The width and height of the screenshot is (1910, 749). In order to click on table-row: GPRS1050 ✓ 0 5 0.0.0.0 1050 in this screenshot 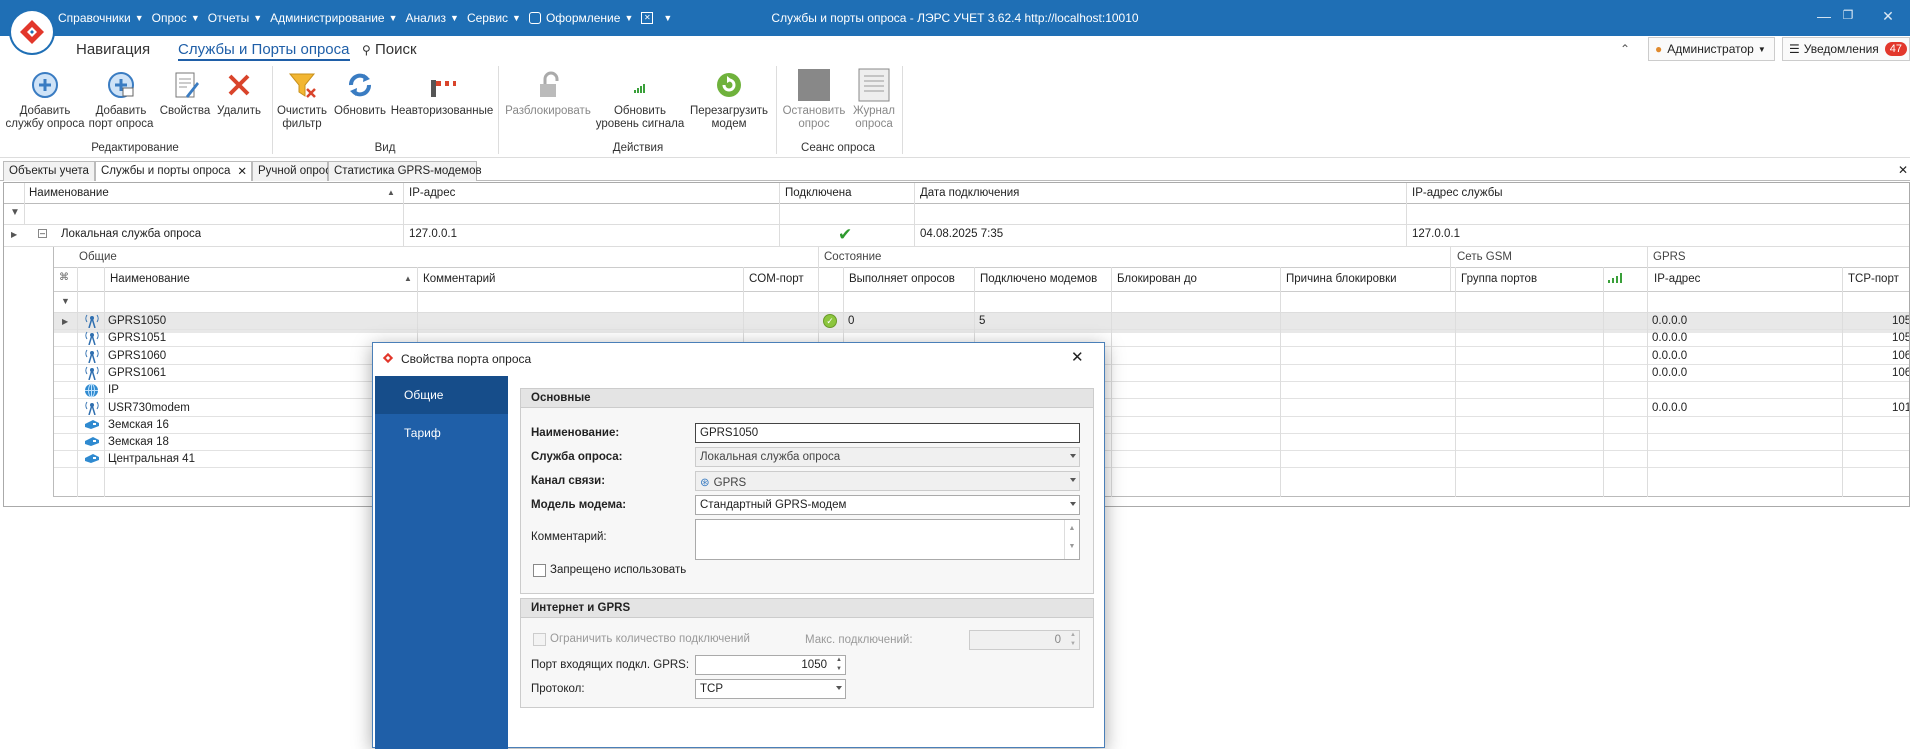, I will do `click(981, 321)`.